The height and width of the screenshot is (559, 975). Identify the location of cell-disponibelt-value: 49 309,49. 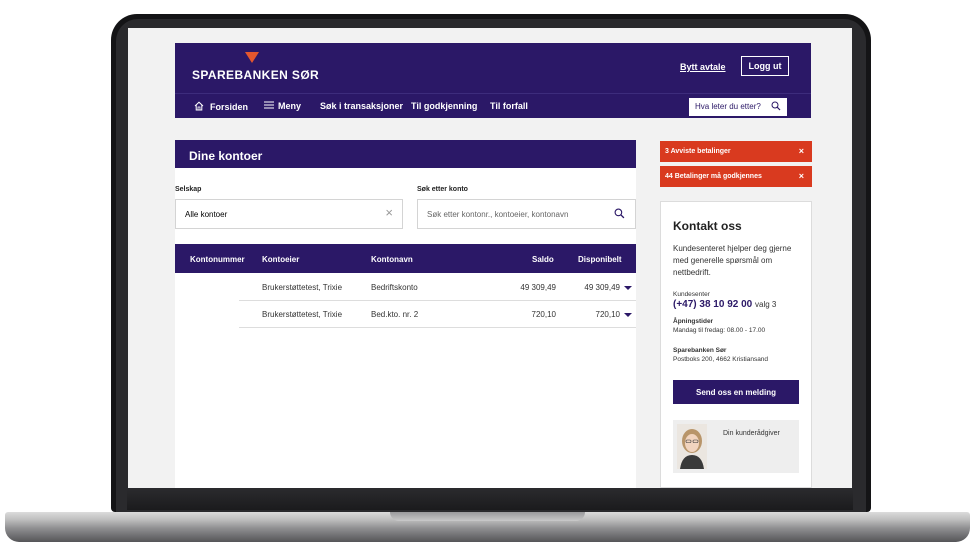
(602, 287).